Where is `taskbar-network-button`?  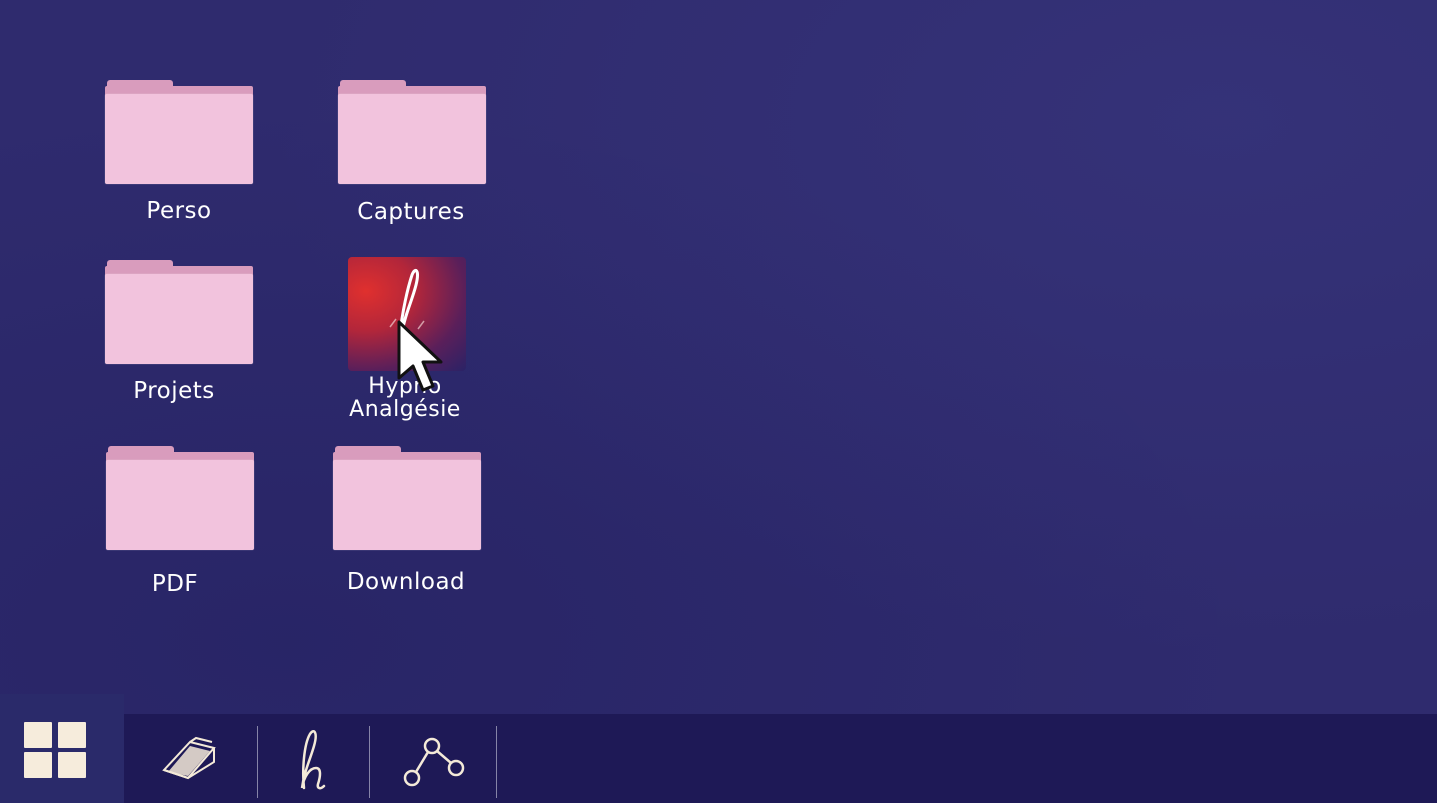
taskbar-network-button is located at coordinates (434, 760).